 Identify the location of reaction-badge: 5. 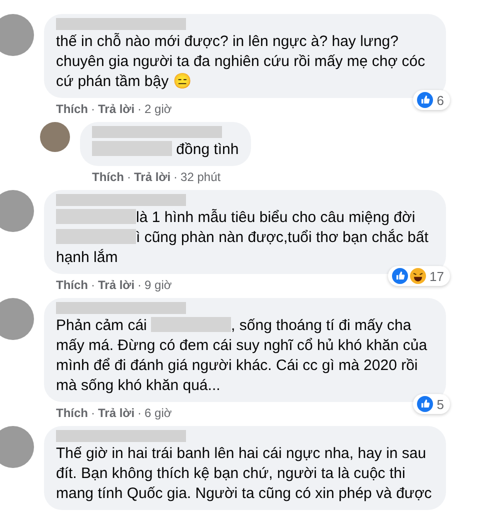
(431, 404).